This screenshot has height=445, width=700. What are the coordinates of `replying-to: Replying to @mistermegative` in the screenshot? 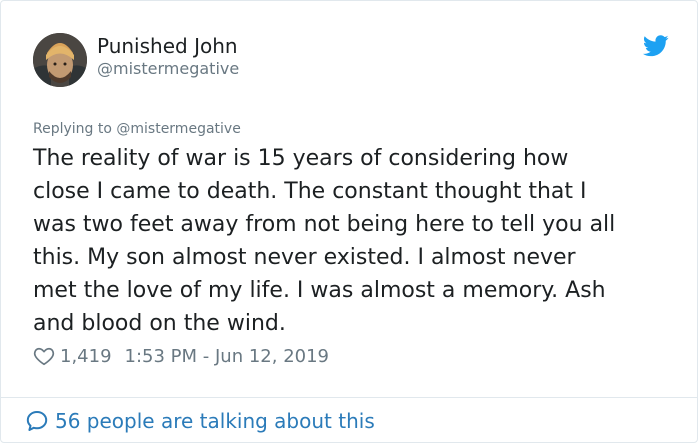 It's located at (137, 129).